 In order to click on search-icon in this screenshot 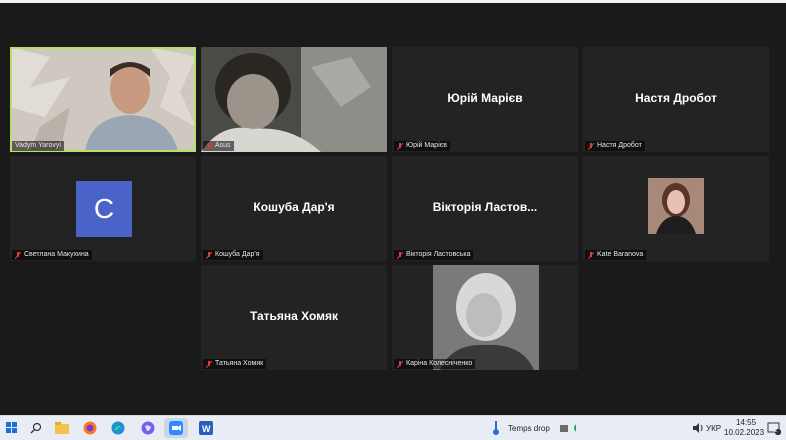, I will do `click(36, 428)`.